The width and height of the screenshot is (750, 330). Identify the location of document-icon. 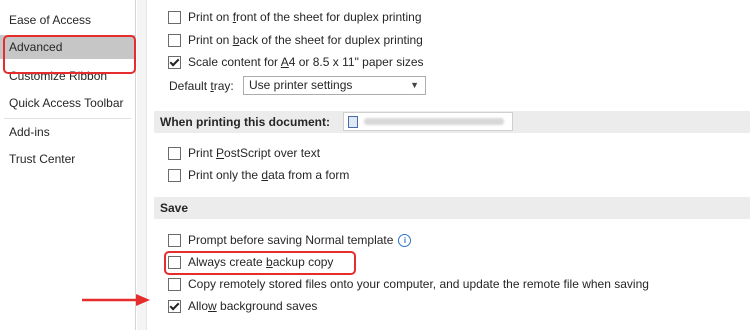
(353, 121).